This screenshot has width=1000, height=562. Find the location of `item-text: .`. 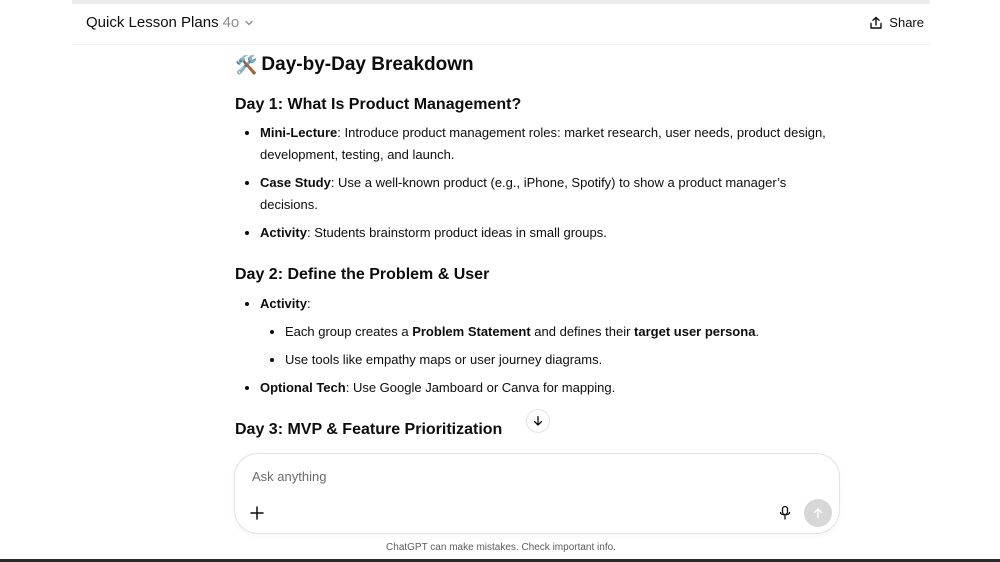

item-text: . is located at coordinates (757, 331).